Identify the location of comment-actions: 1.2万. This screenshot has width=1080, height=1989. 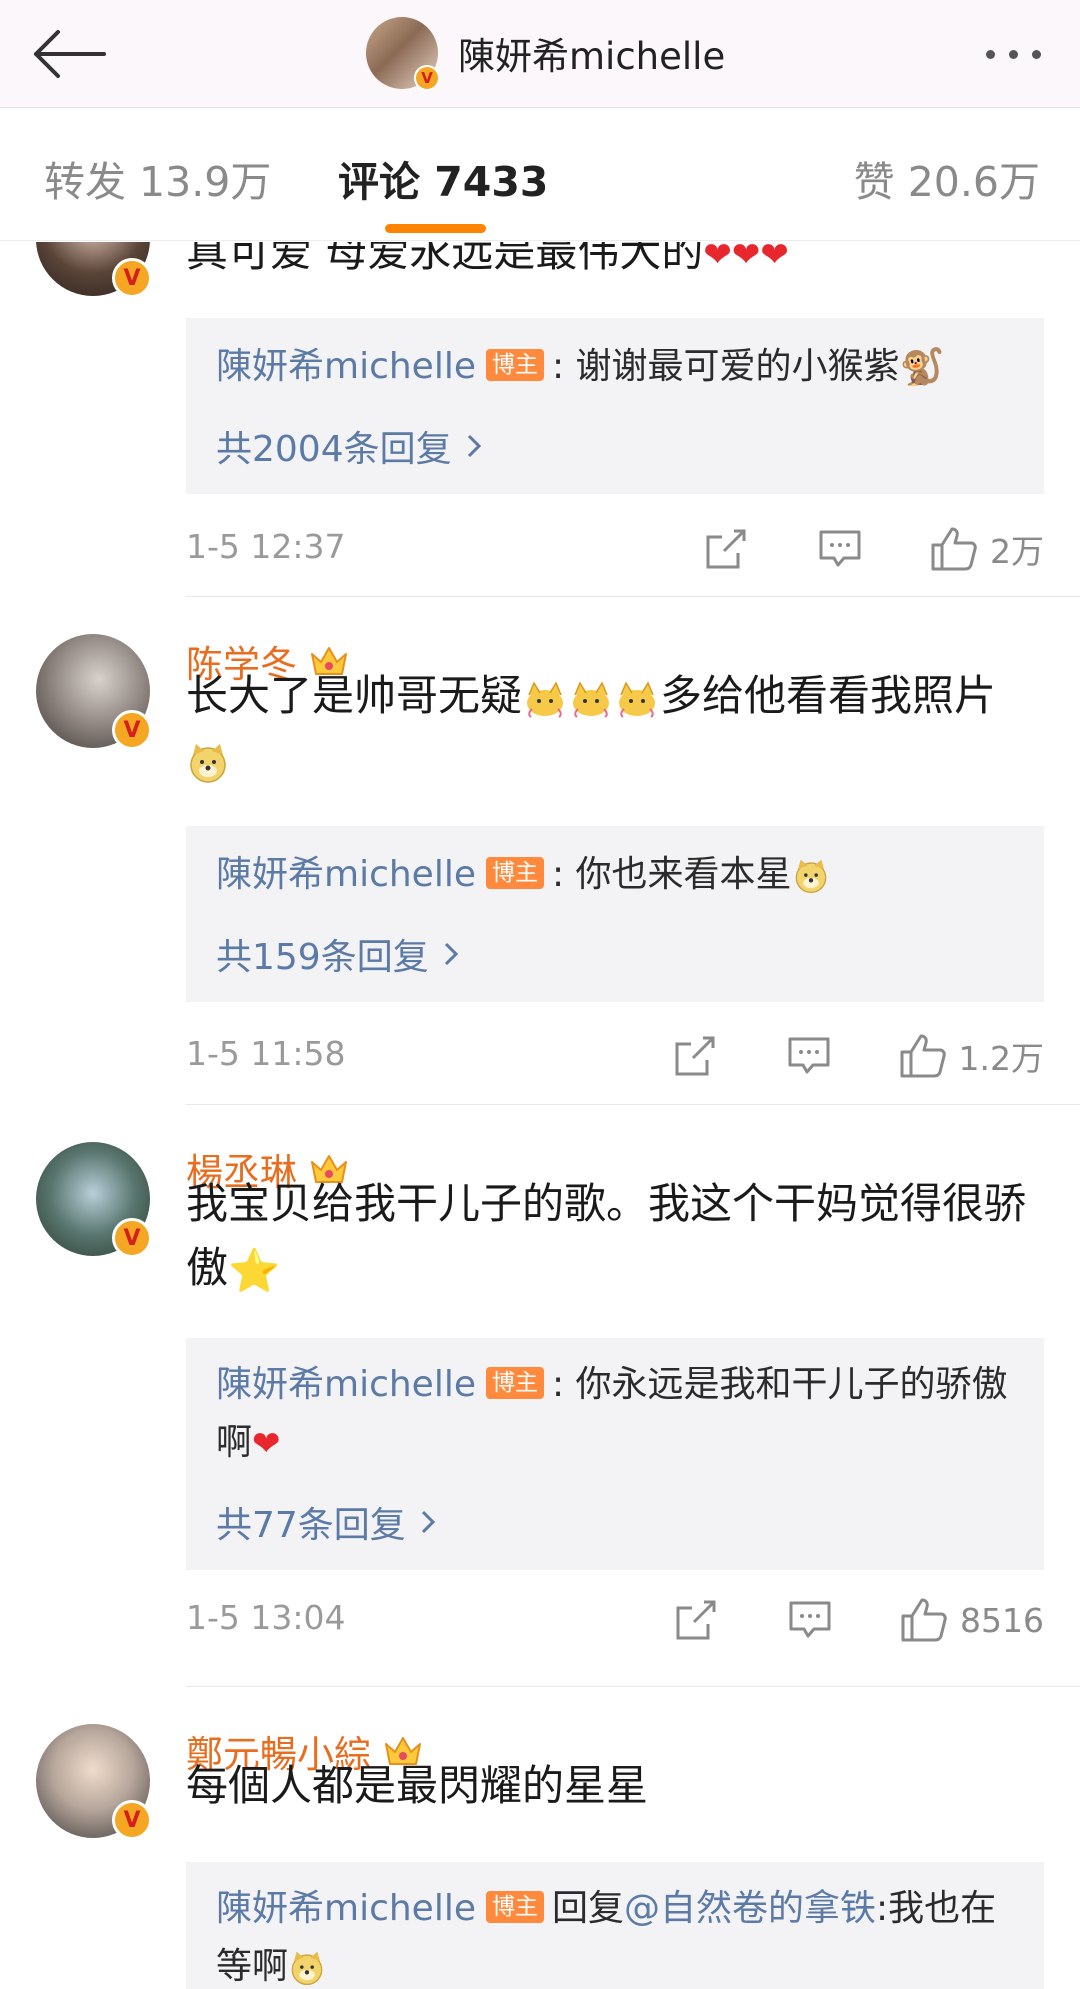
(857, 1056).